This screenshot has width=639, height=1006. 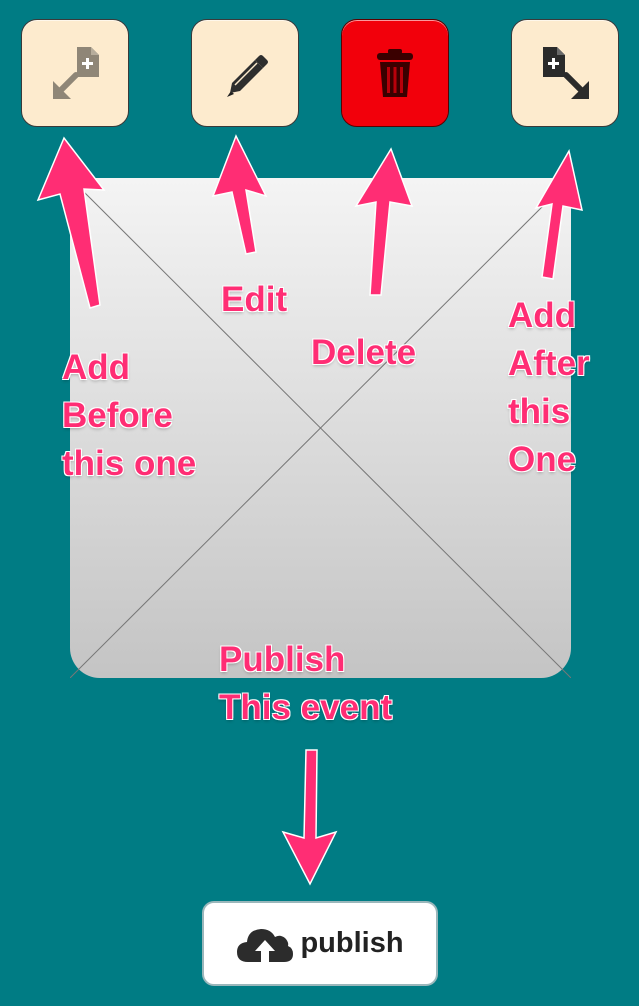 I want to click on annotation-line: this, so click(x=539, y=411).